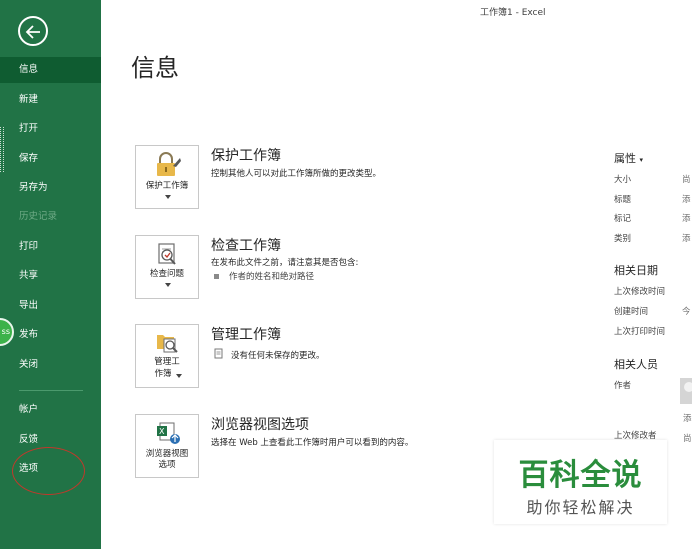 The width and height of the screenshot is (692, 549). What do you see at coordinates (686, 238) in the screenshot?
I see `prop-category-value: 添` at bounding box center [686, 238].